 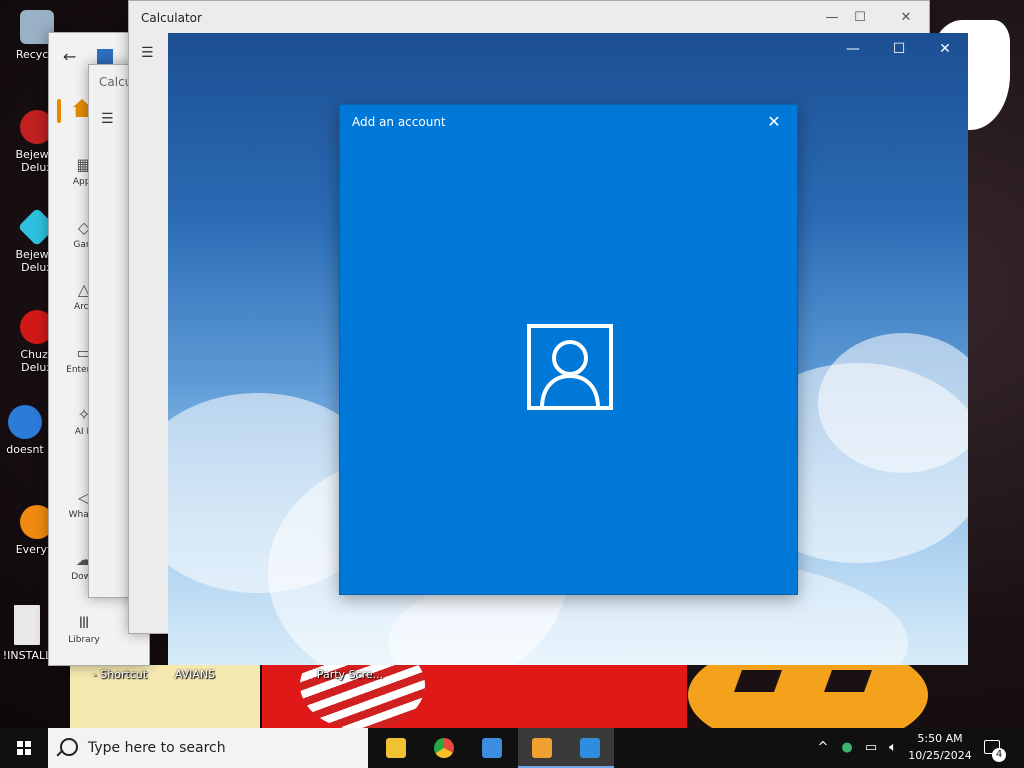 I want to click on desktop-label-shortcut: - Shortcut, so click(x=120, y=674).